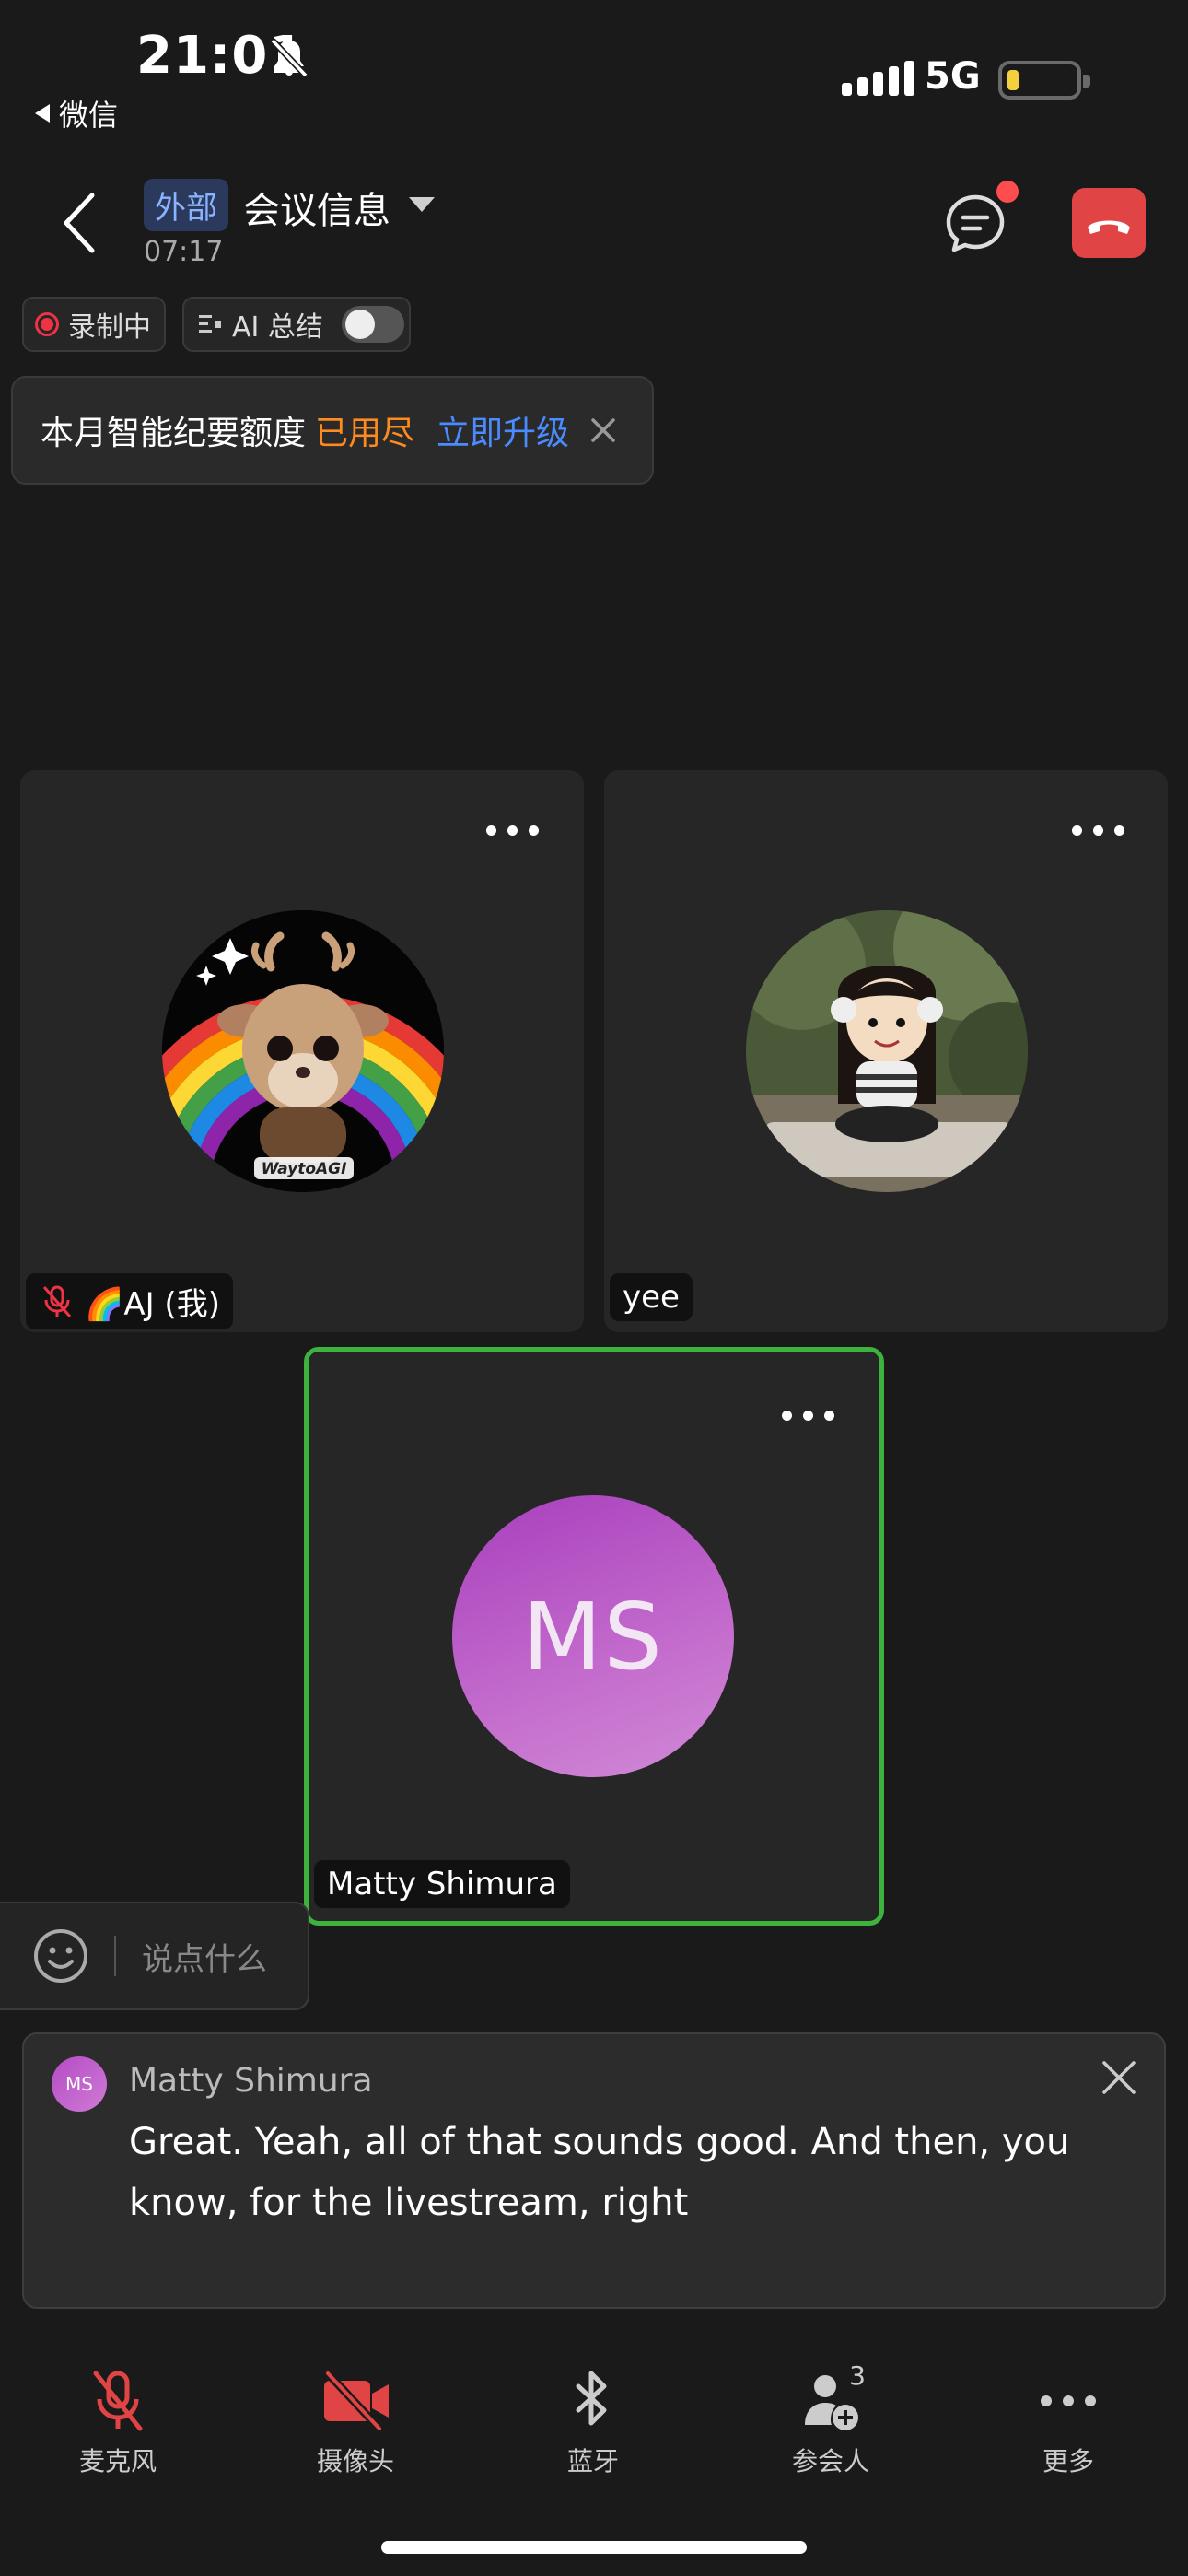 The width and height of the screenshot is (1188, 2576). Describe the element at coordinates (857, 2375) in the screenshot. I see `participant-count: 3` at that location.